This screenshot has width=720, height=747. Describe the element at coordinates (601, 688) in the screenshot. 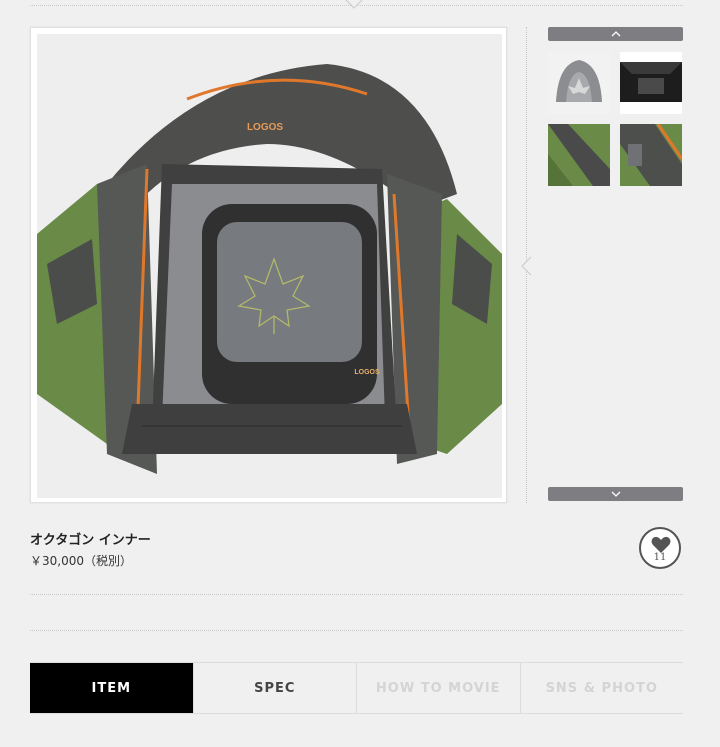

I see `tab-sns-photo: SNS & PHOTO` at that location.